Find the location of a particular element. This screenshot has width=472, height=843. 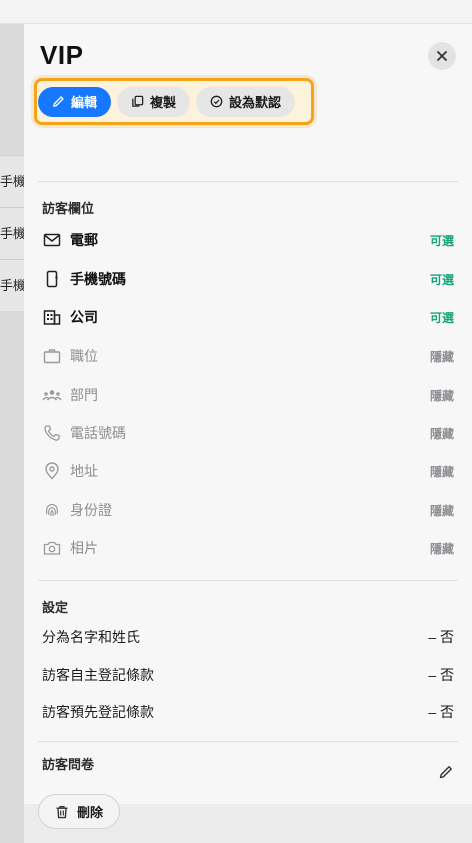

field-label: 相片 is located at coordinates (84, 548).